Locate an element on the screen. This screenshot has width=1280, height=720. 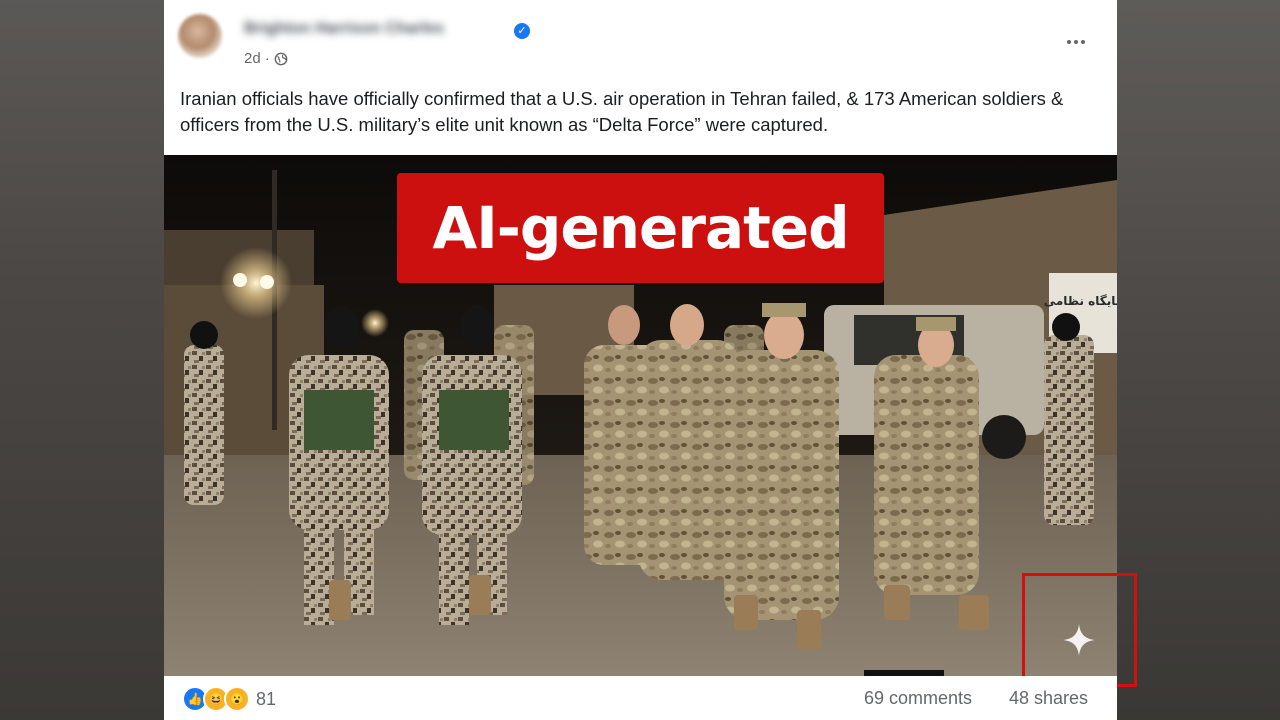
post-footer: 👍 😆 😮 81 69 comments 48 shares is located at coordinates (640, 698).